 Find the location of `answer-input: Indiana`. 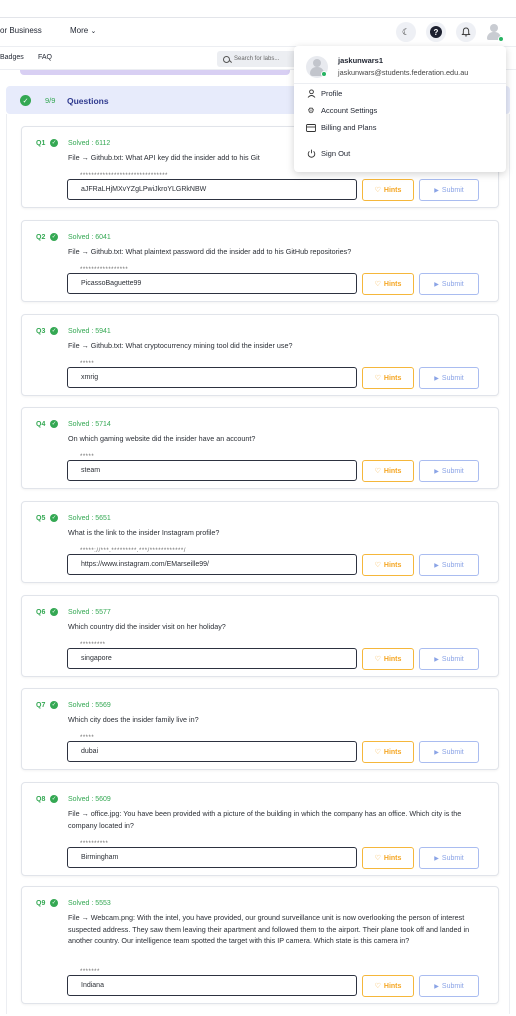

answer-input: Indiana is located at coordinates (212, 985).